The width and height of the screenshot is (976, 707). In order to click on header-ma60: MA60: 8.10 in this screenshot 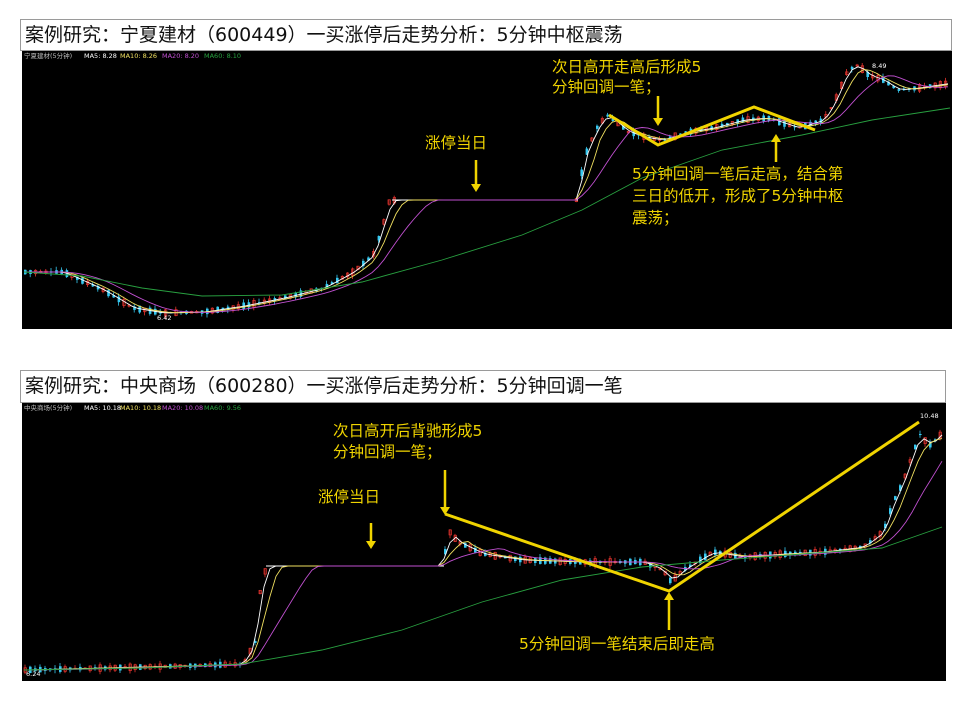, I will do `click(222, 56)`.